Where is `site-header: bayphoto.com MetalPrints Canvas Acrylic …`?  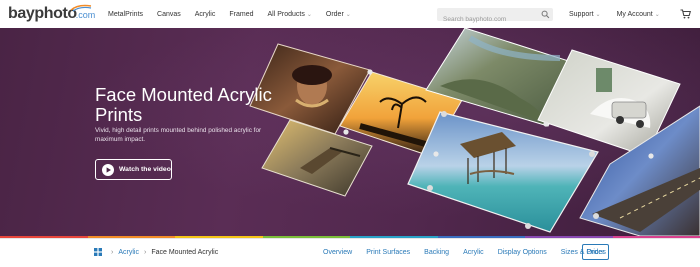
site-header: bayphoto.com MetalPrints Canvas Acrylic … is located at coordinates (350, 14).